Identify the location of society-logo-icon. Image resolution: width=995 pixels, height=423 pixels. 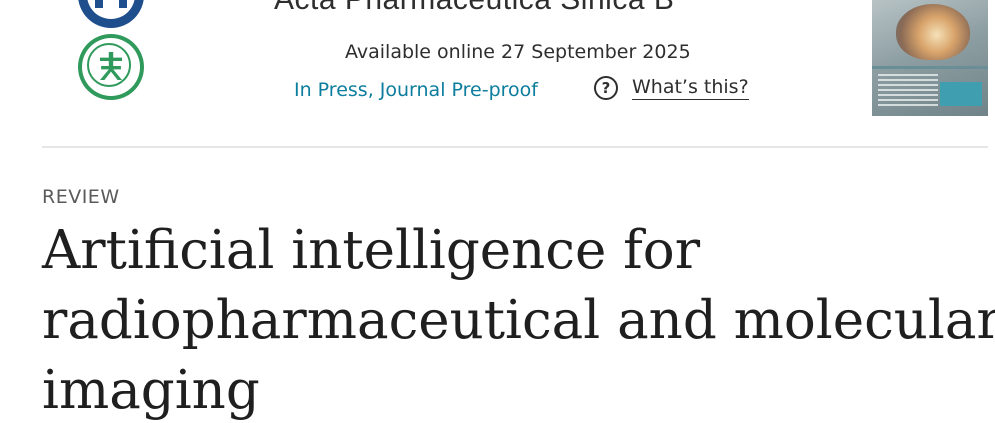
(111, 67).